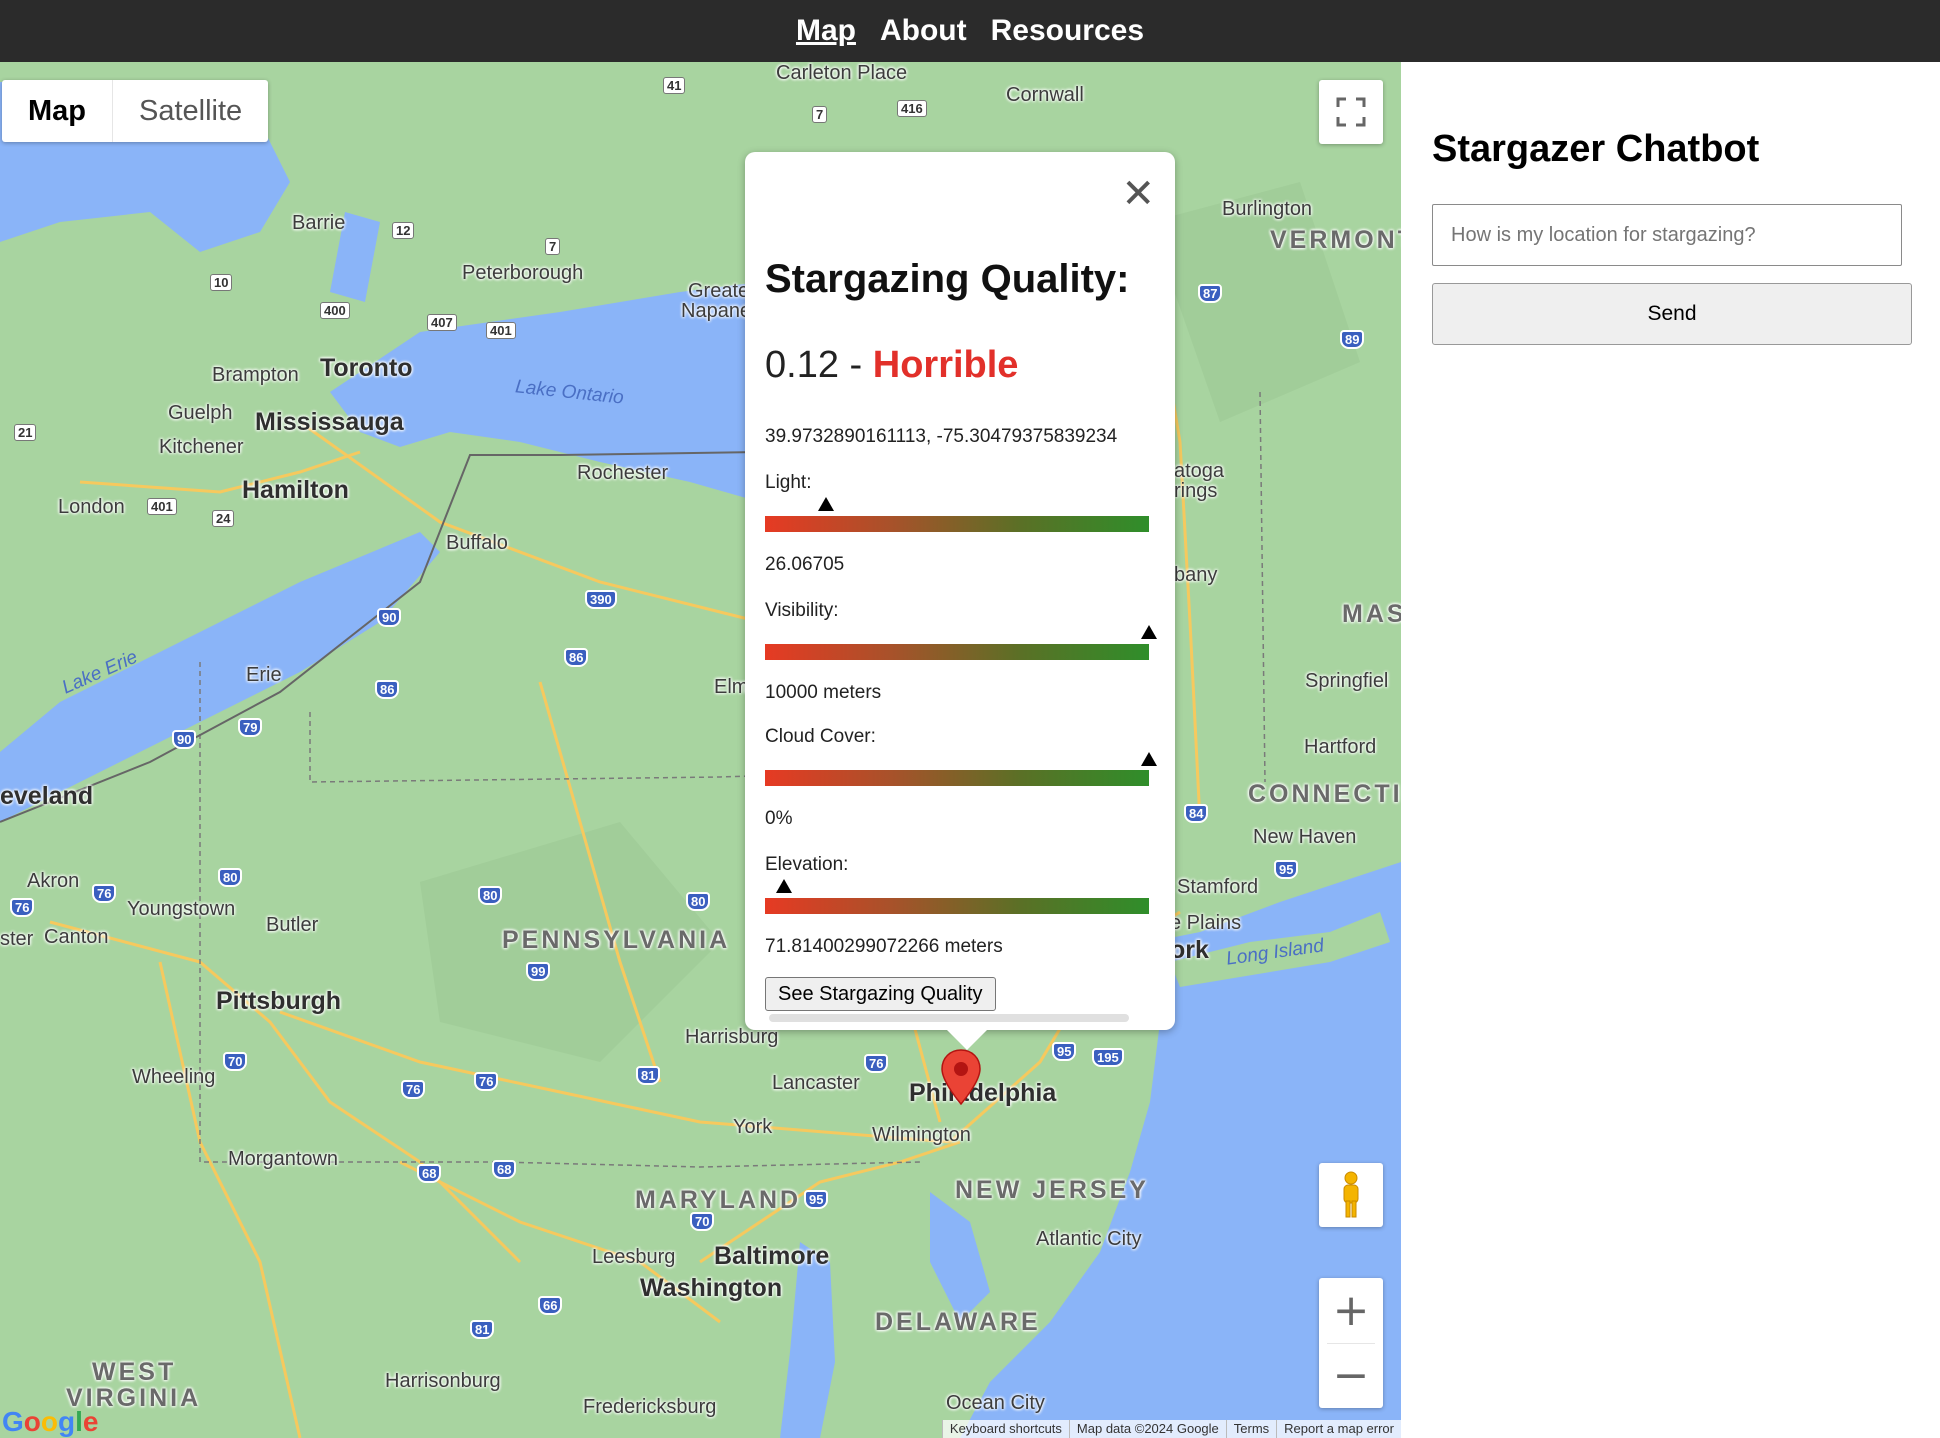  Describe the element at coordinates (1672, 314) in the screenshot. I see `send-button: Send` at that location.